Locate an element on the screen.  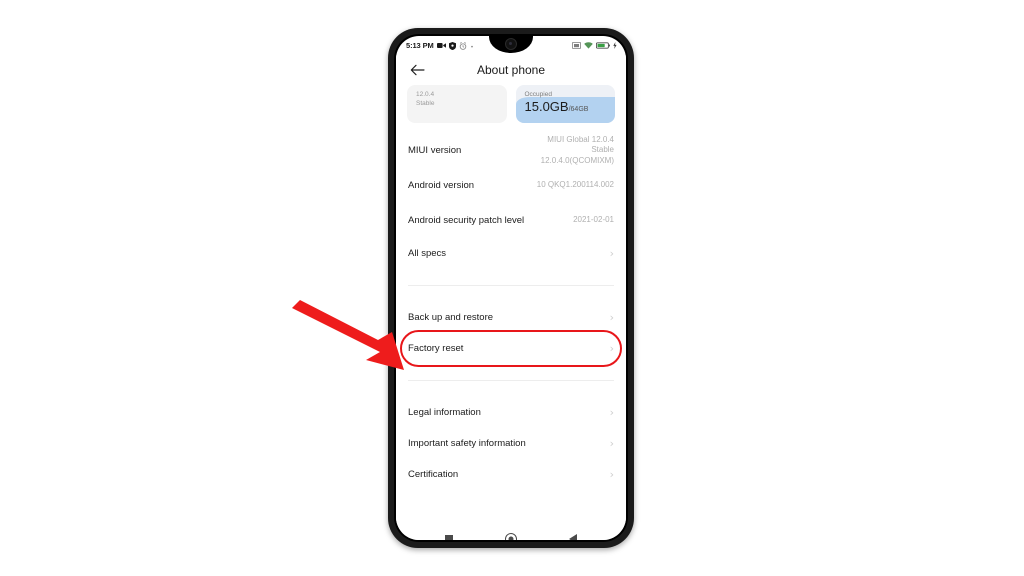
row-important-safety-information: Important safety information › is located at coordinates (511, 443).